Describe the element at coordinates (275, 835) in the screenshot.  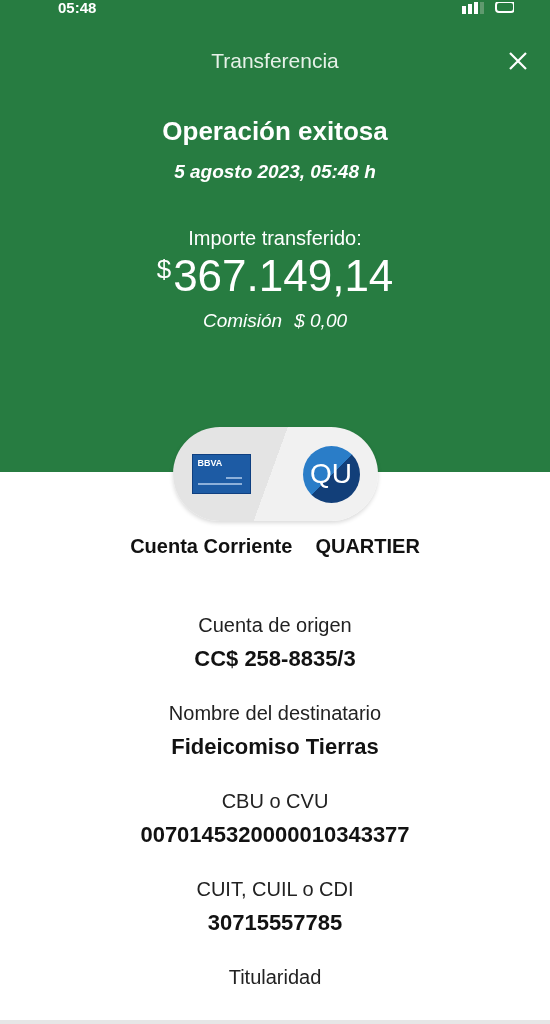
I see `detail-value: 0070145320000010343377` at that location.